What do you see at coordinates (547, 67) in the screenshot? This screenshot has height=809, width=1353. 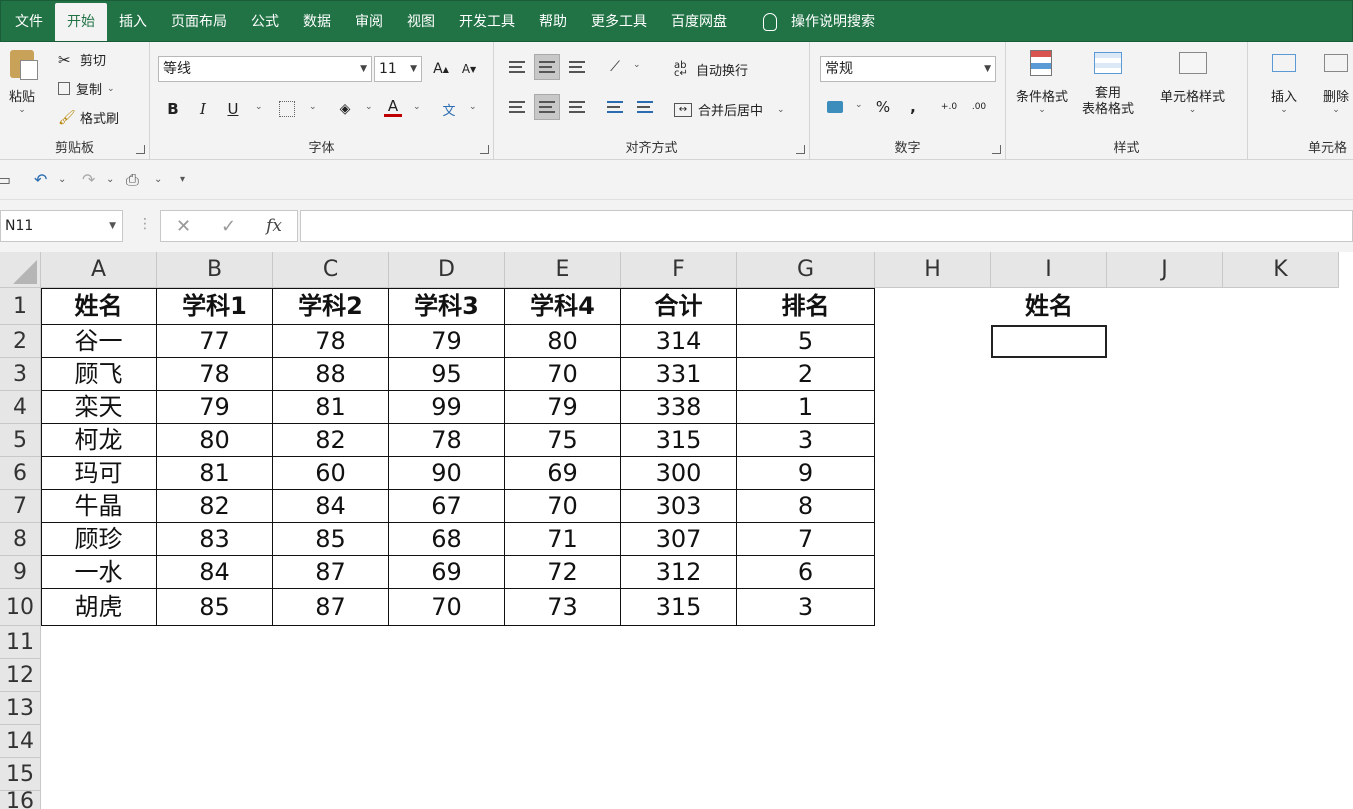 I see `align-middle-button` at bounding box center [547, 67].